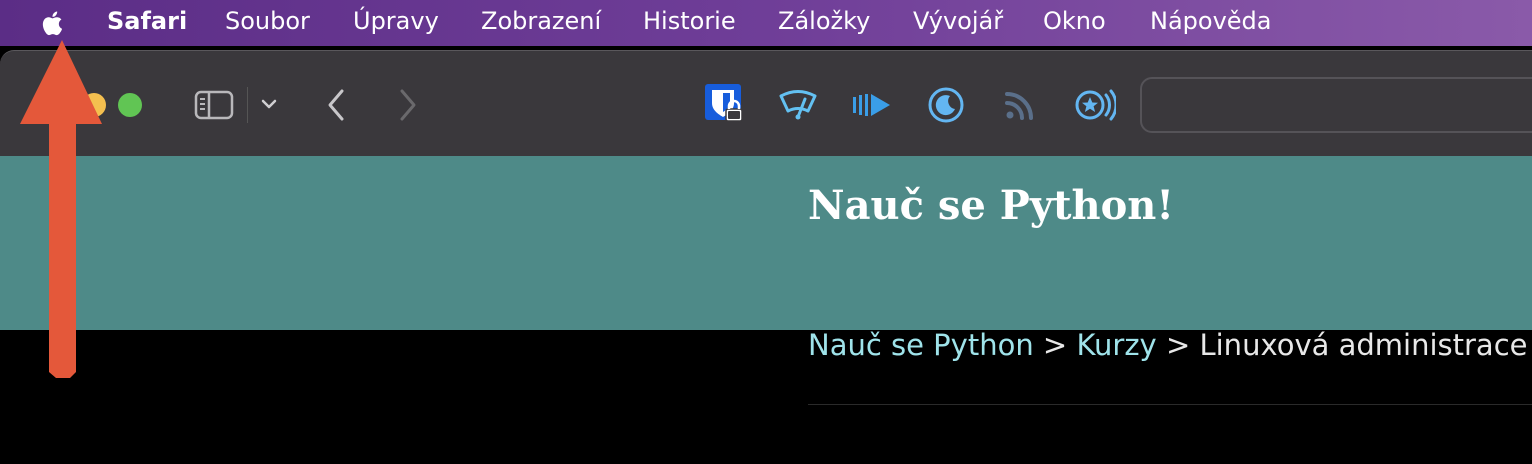 This screenshot has width=1532, height=464. What do you see at coordinates (408, 105) in the screenshot?
I see `forward-icon` at bounding box center [408, 105].